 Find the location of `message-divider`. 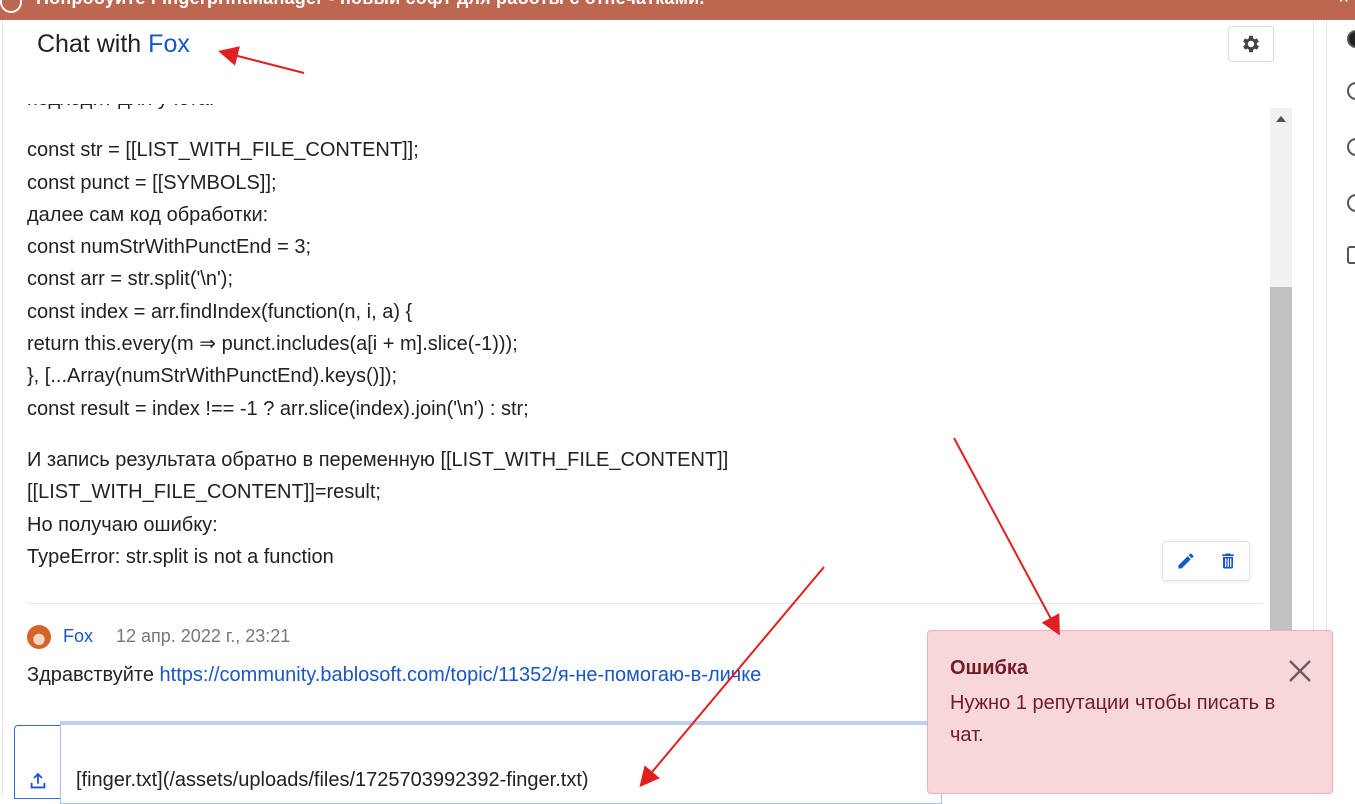

message-divider is located at coordinates (644, 603).